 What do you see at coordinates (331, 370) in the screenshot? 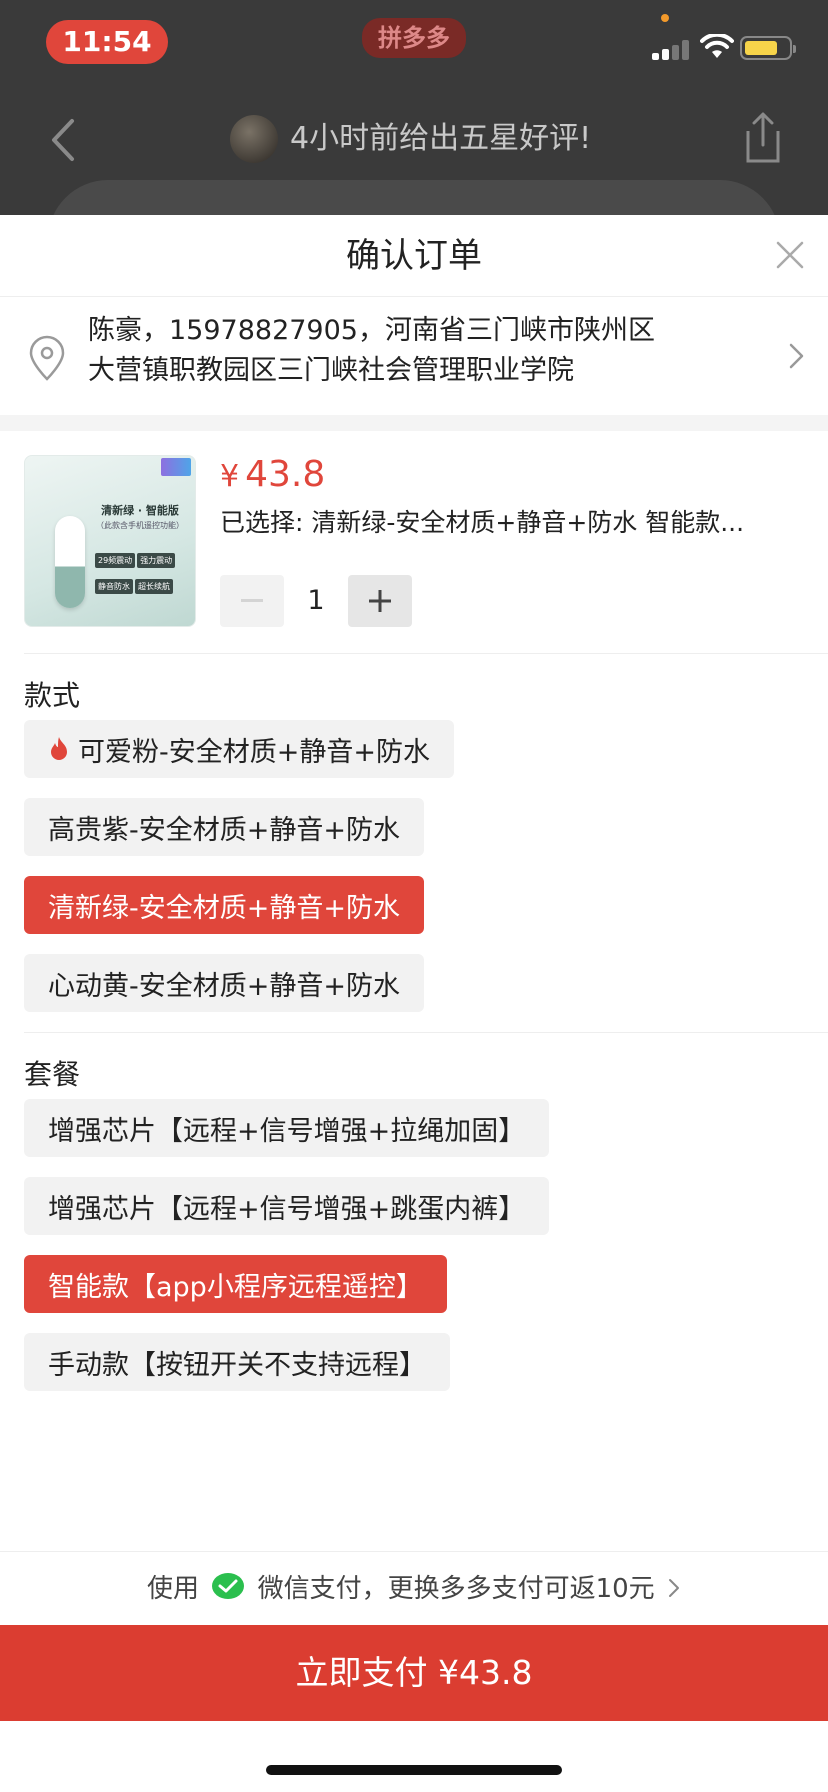
I see `address-line-2: 大营镇职教园区三门峡社会管理职业学院` at bounding box center [331, 370].